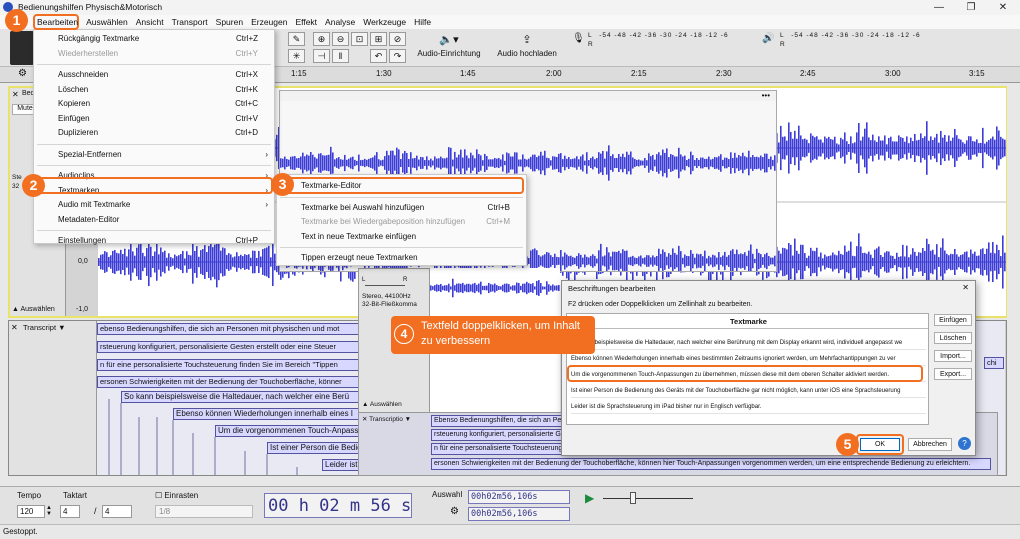 This screenshot has height=539, width=1020. I want to click on menu-auswaehlen: Auswählen, so click(107, 22).